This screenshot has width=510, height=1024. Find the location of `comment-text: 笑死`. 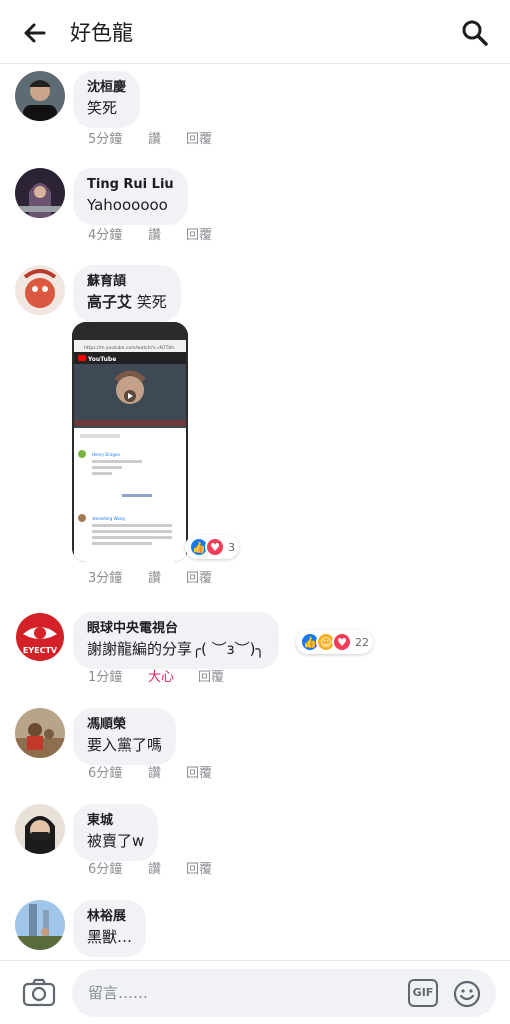

comment-text: 笑死 is located at coordinates (102, 108).